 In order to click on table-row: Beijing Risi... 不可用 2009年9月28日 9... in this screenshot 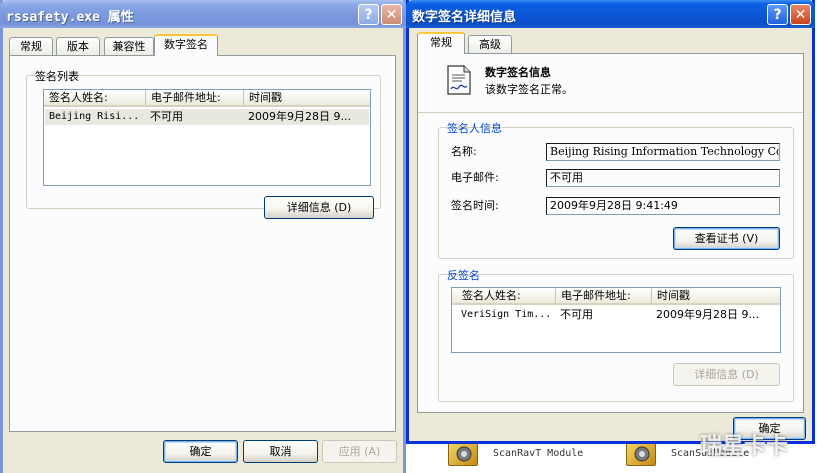, I will do `click(207, 117)`.